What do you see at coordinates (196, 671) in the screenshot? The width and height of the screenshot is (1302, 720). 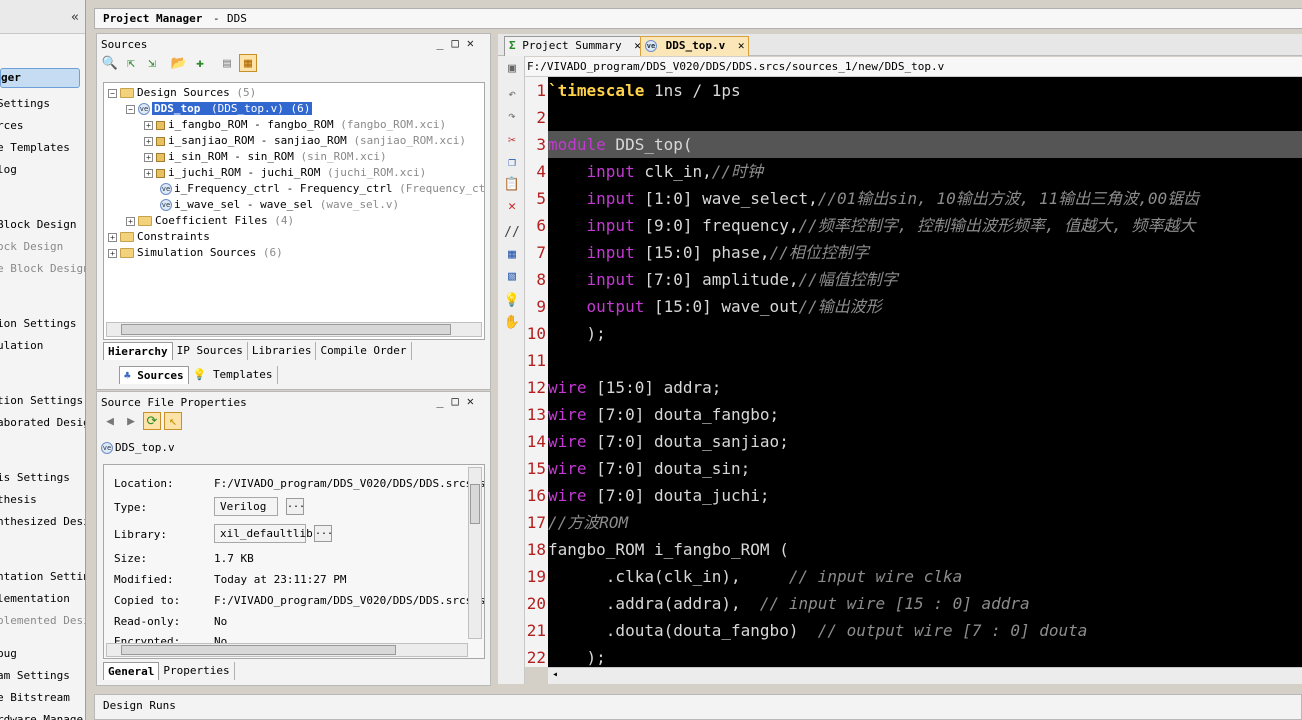 I see `tab-properties: Properties` at bounding box center [196, 671].